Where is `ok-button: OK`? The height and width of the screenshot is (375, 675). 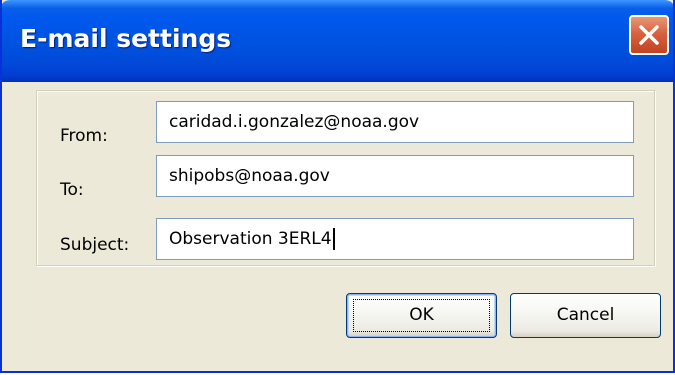
ok-button: OK is located at coordinates (421, 315).